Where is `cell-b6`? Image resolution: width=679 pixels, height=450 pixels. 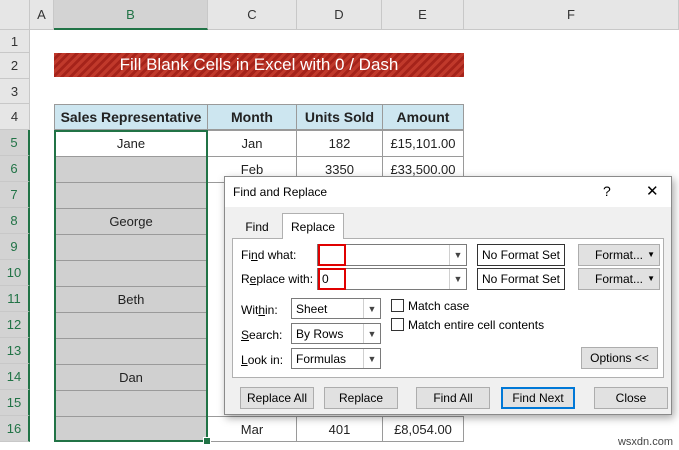 cell-b6 is located at coordinates (131, 169).